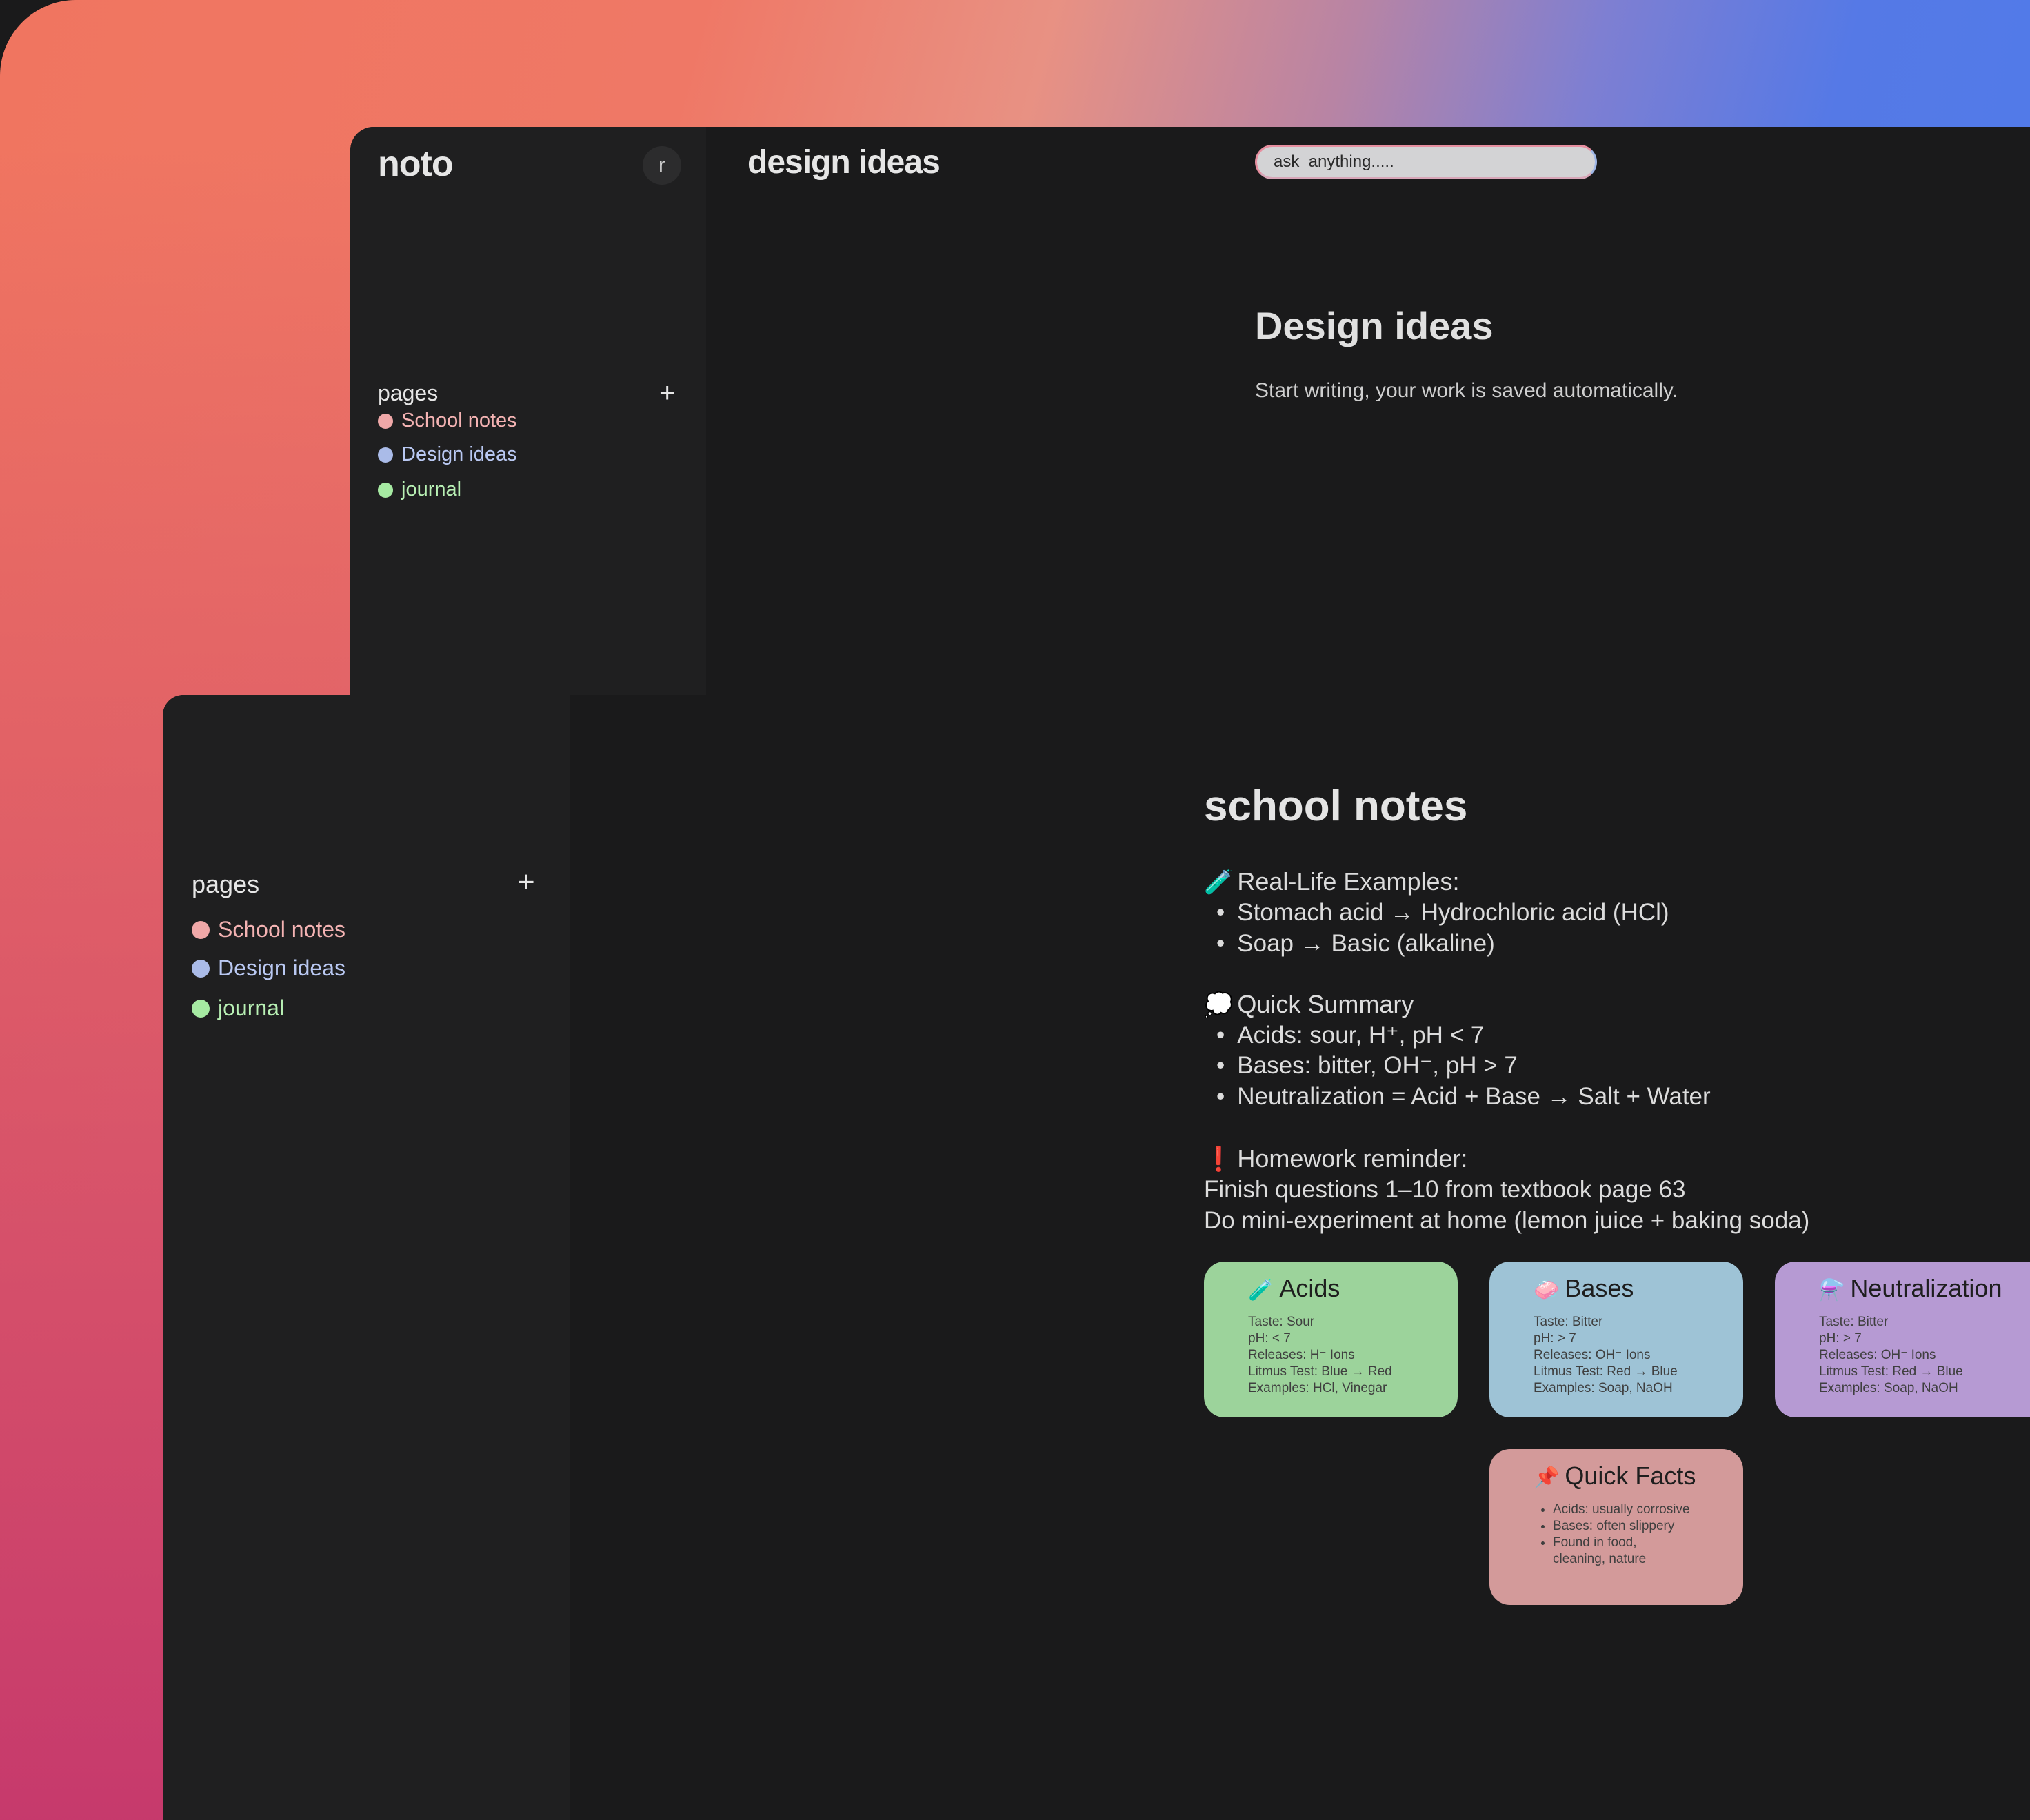 The height and width of the screenshot is (1820, 2030). What do you see at coordinates (1599, 1288) in the screenshot?
I see `card-title: Bases` at bounding box center [1599, 1288].